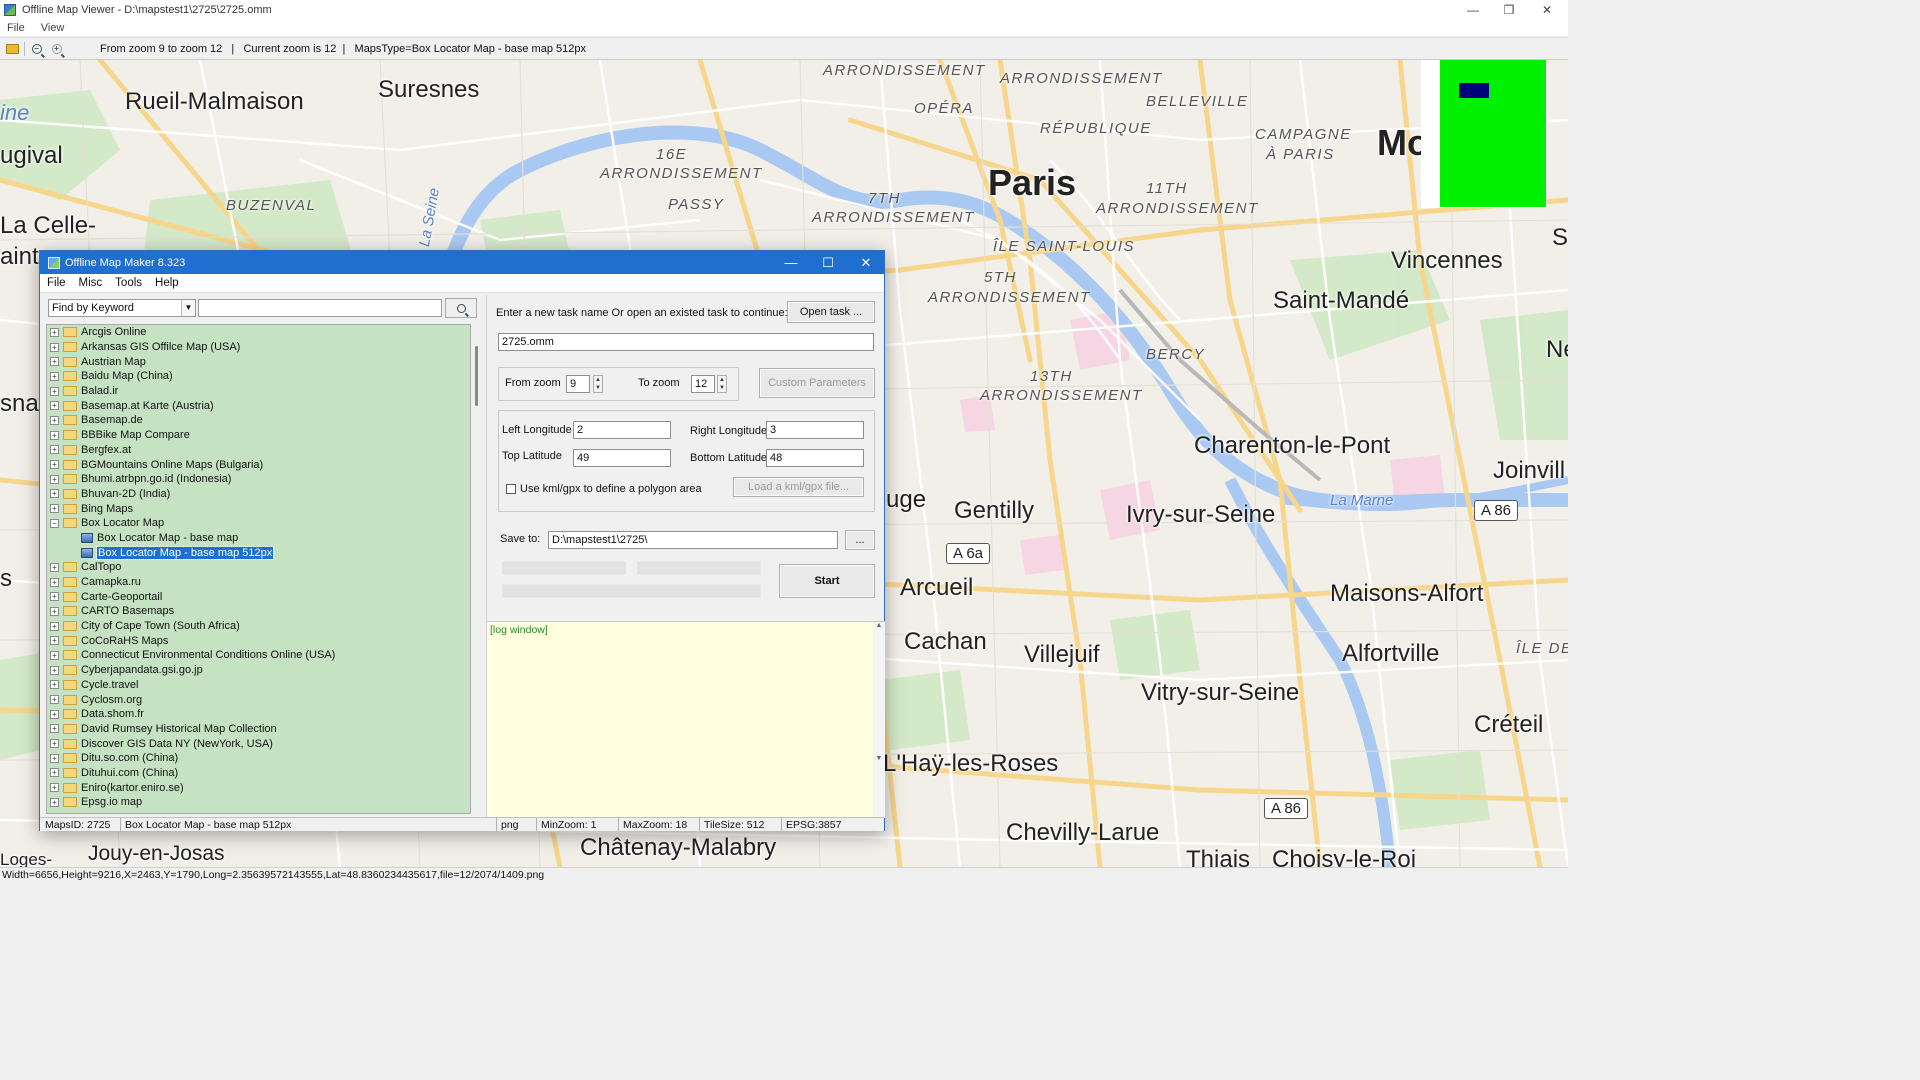 Image resolution: width=1920 pixels, height=1080 pixels. What do you see at coordinates (258, 494) in the screenshot?
I see `tree-item: + Bhuvan-2D (India)` at bounding box center [258, 494].